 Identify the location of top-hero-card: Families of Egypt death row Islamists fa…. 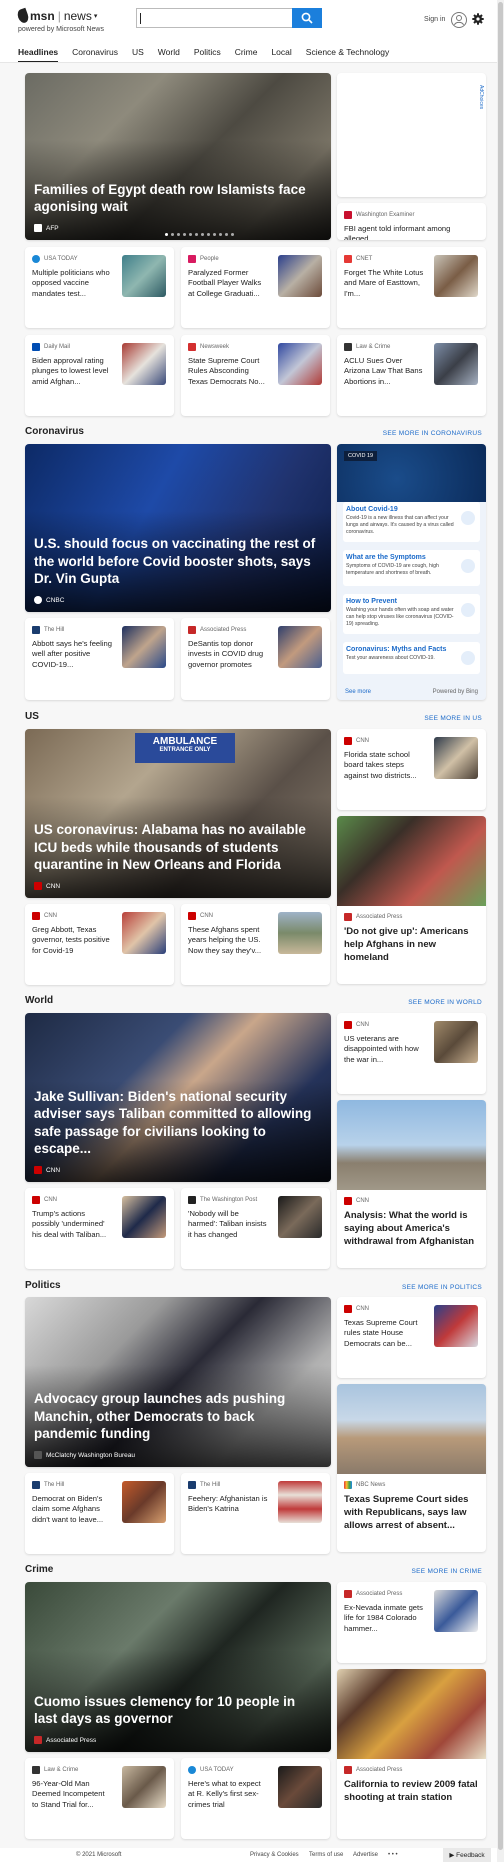
(178, 156).